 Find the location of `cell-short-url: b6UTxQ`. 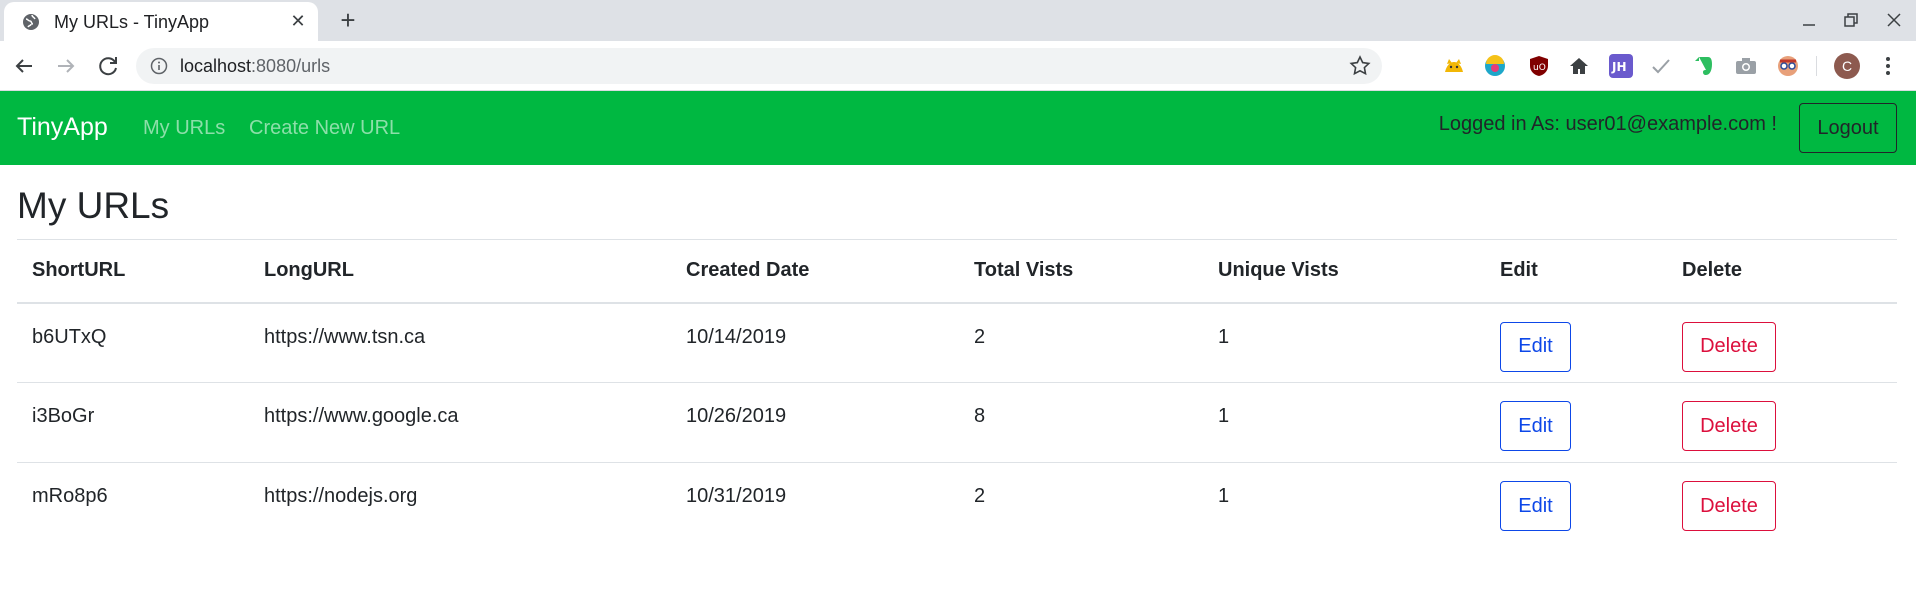

cell-short-url: b6UTxQ is located at coordinates (69, 336).